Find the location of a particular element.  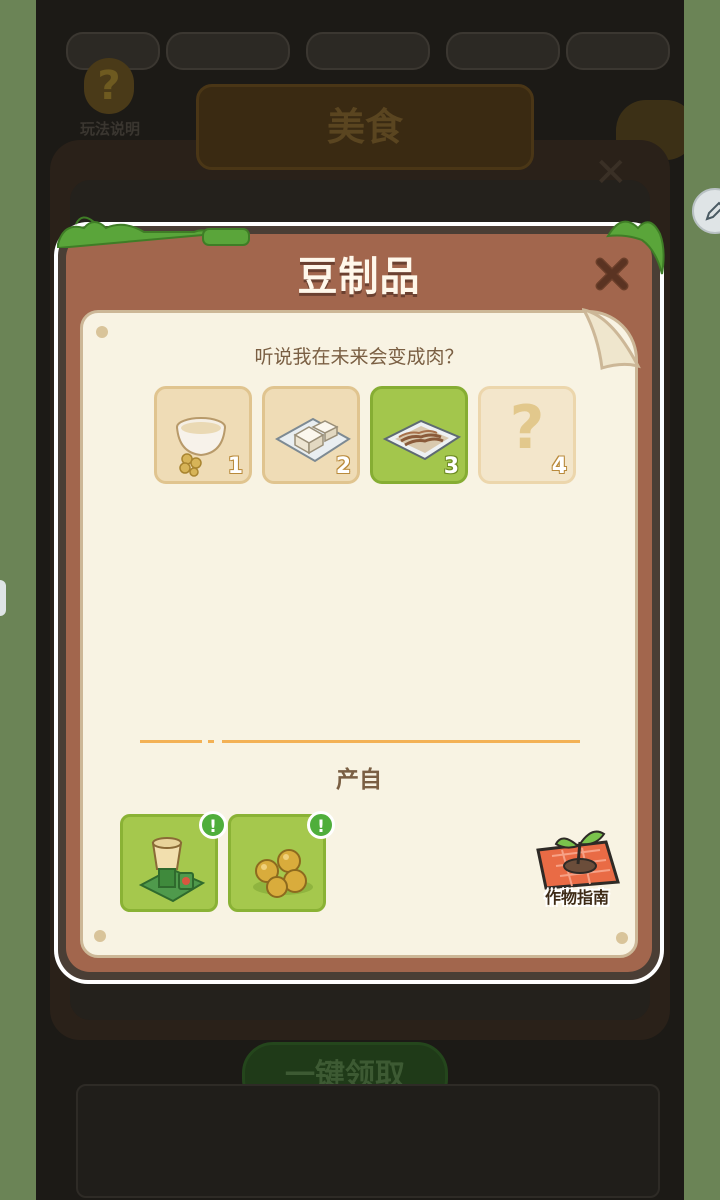

close-icon is located at coordinates (612, 274).